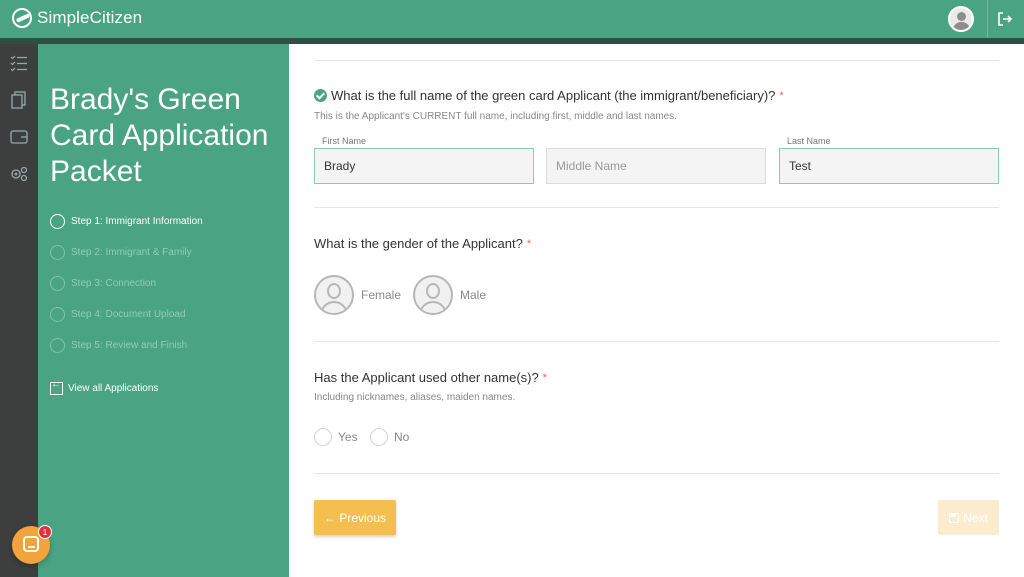  What do you see at coordinates (159, 135) in the screenshot?
I see `packet-title: Brady's Green Card Application Packet` at bounding box center [159, 135].